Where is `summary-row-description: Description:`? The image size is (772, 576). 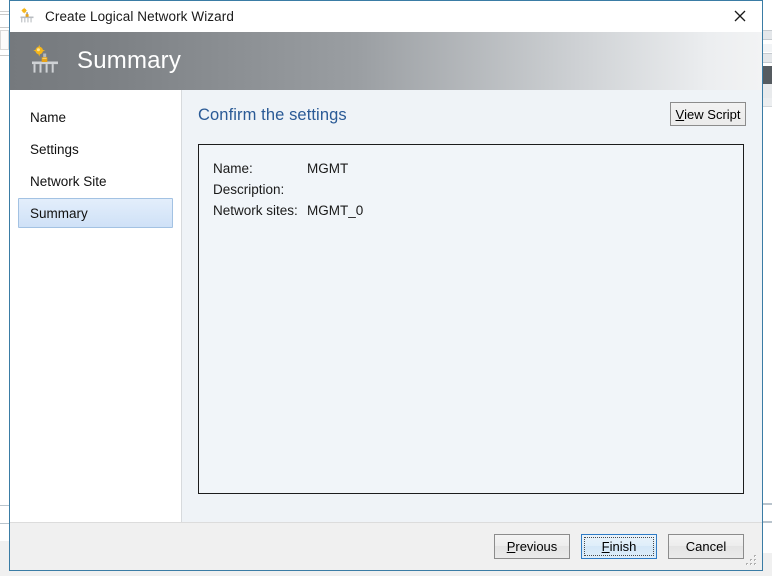 summary-row-description: Description: is located at coordinates (478, 192).